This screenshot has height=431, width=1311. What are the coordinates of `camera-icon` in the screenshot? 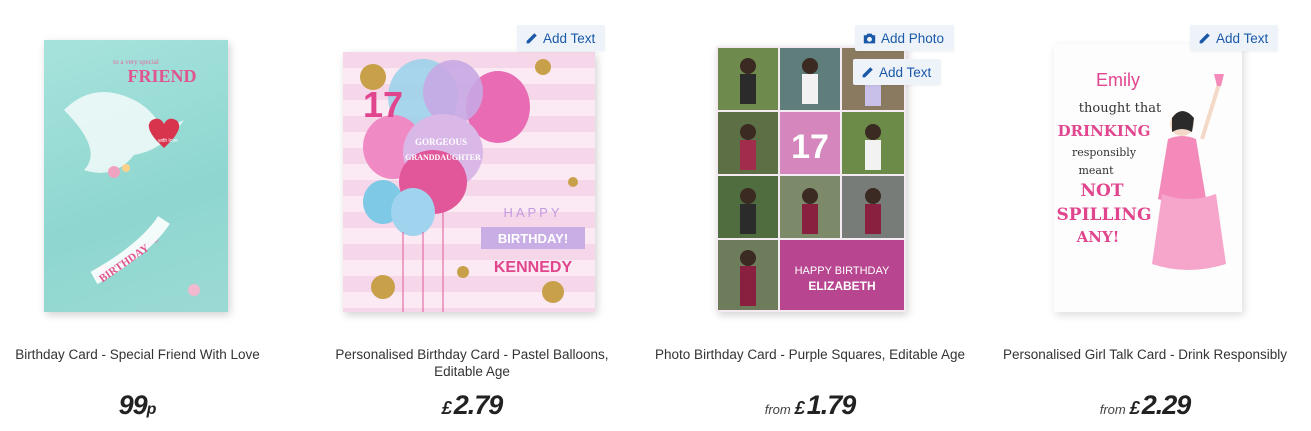 It's located at (869, 38).